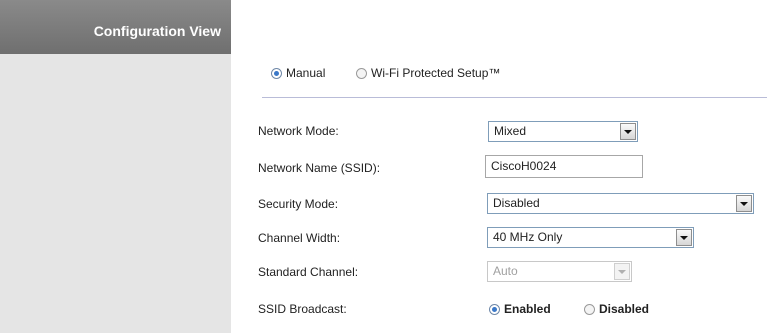 Image resolution: width=767 pixels, height=333 pixels. Describe the element at coordinates (563, 131) in the screenshot. I see `network-mode-select: Mixed` at that location.